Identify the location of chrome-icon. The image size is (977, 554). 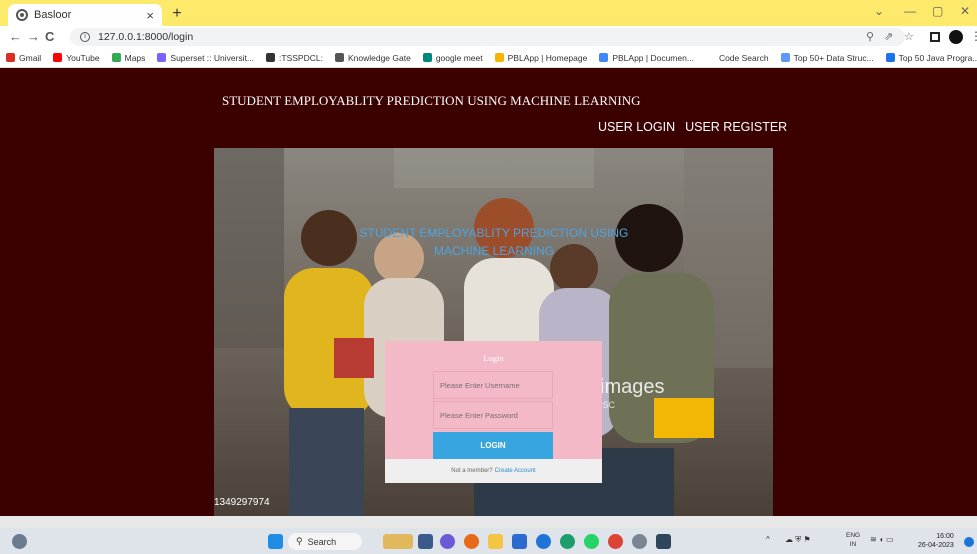
(615, 541).